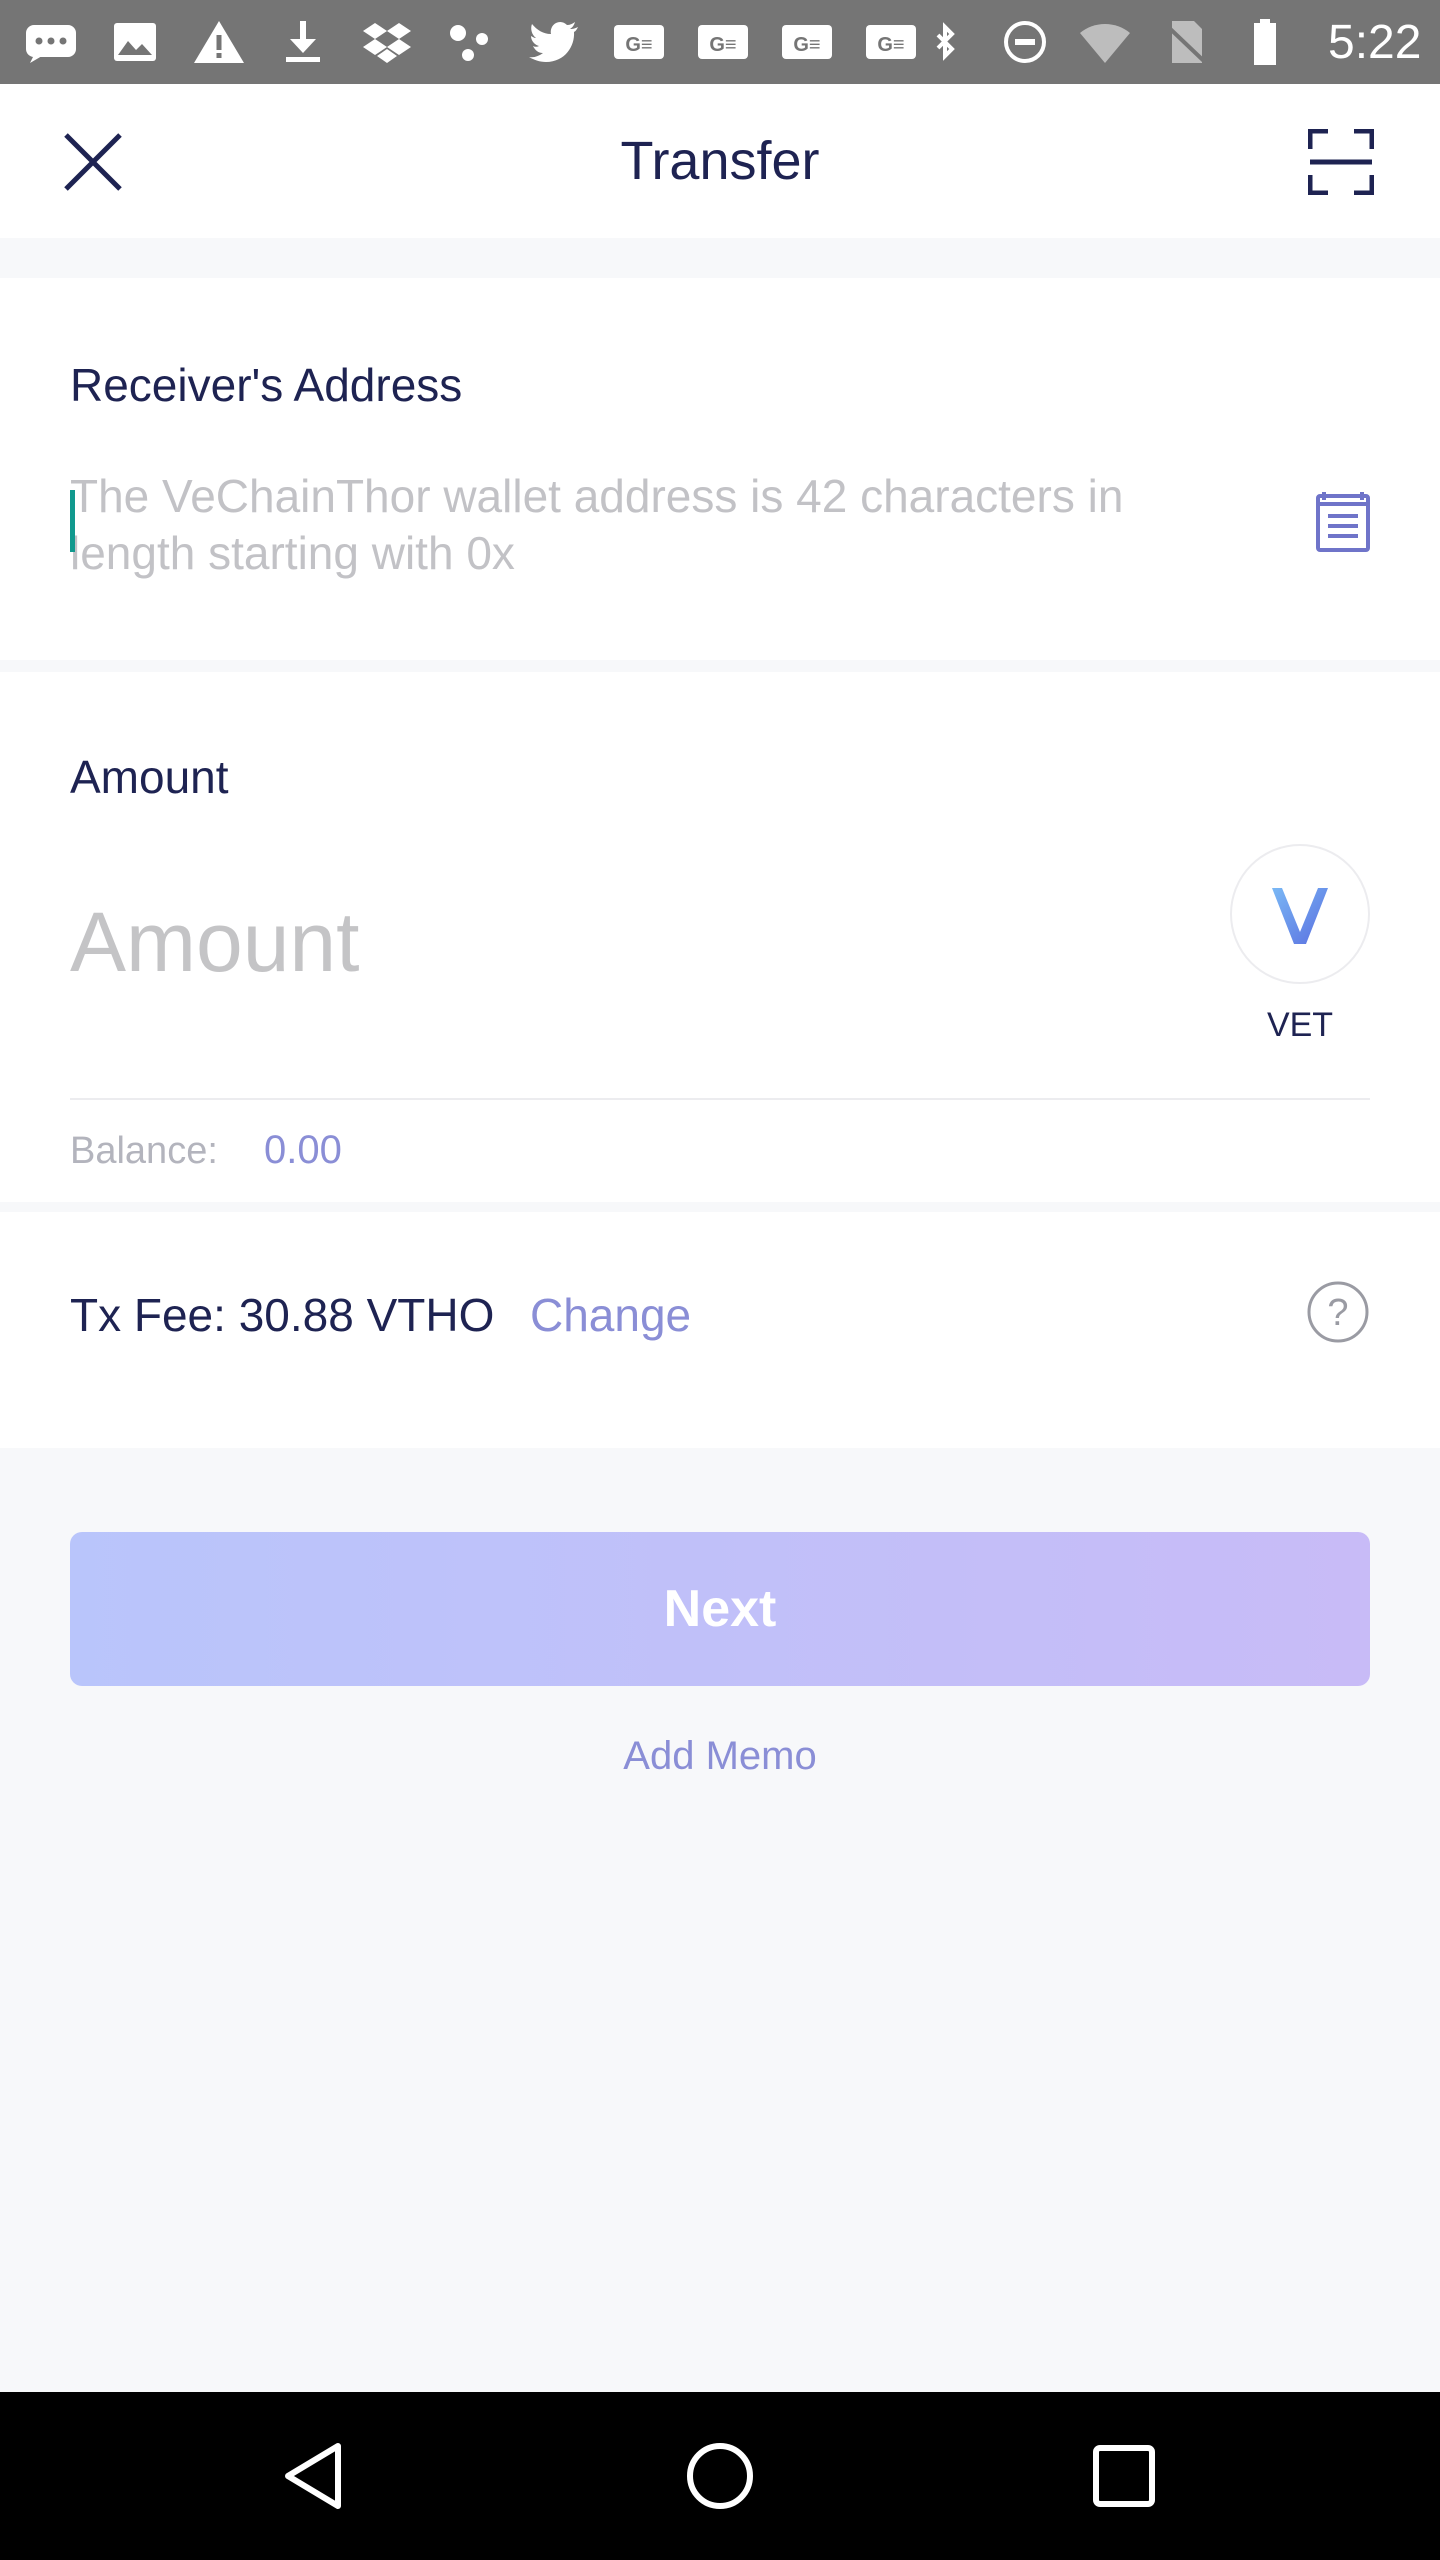 This screenshot has height=2560, width=1440. I want to click on text-cursor, so click(72, 521).